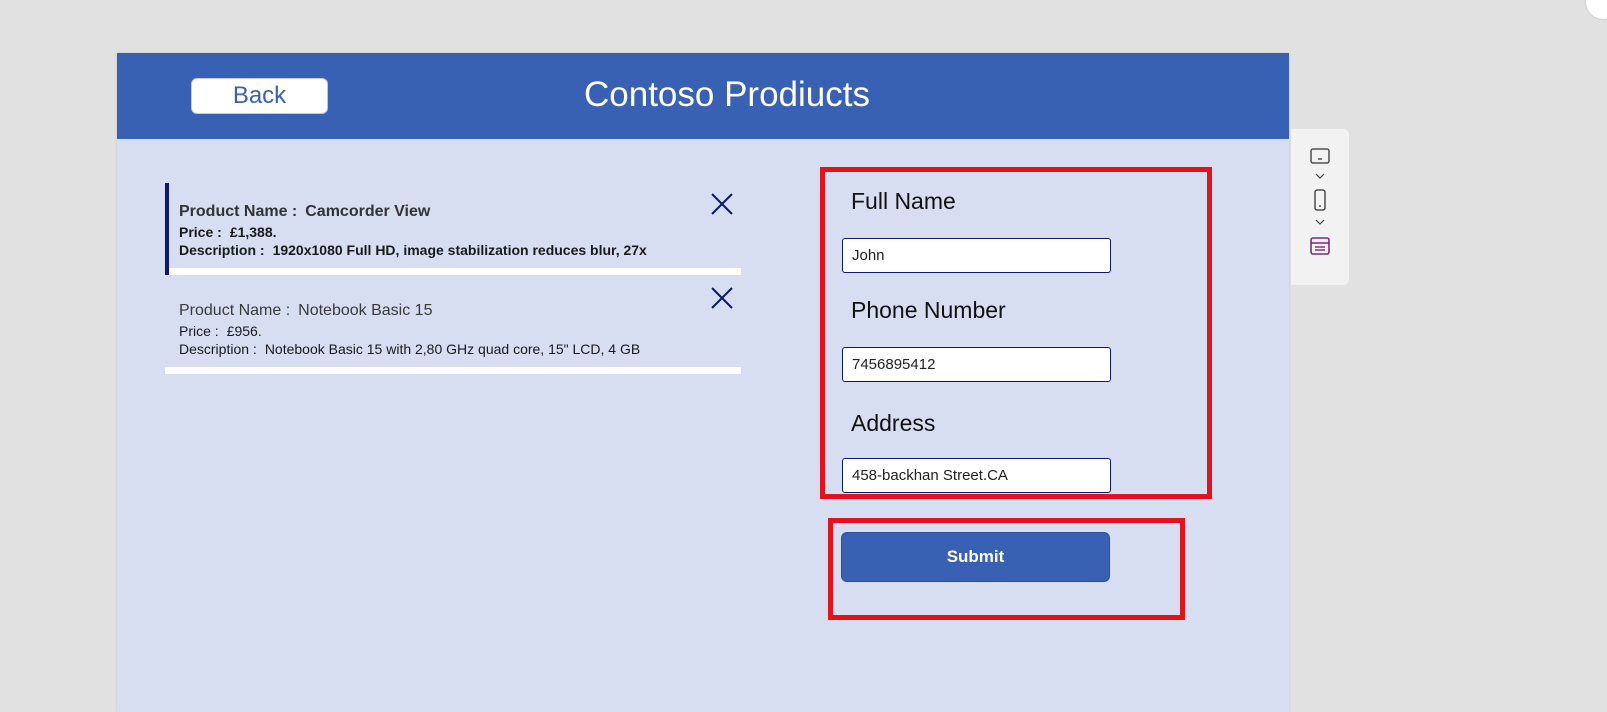 This screenshot has height=712, width=1607. I want to click on side-toolbar, so click(1320, 207).